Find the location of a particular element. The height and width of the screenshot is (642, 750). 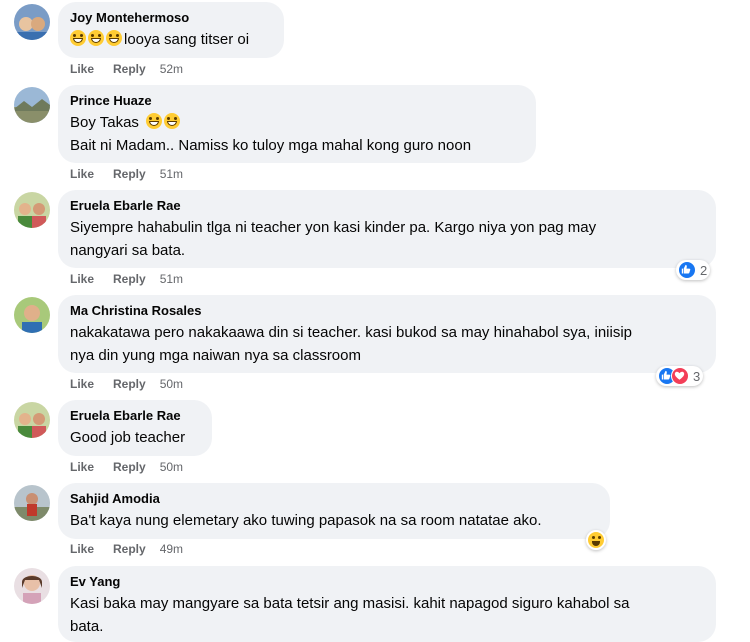

comment-text-row: Boy Takas is located at coordinates (297, 122).